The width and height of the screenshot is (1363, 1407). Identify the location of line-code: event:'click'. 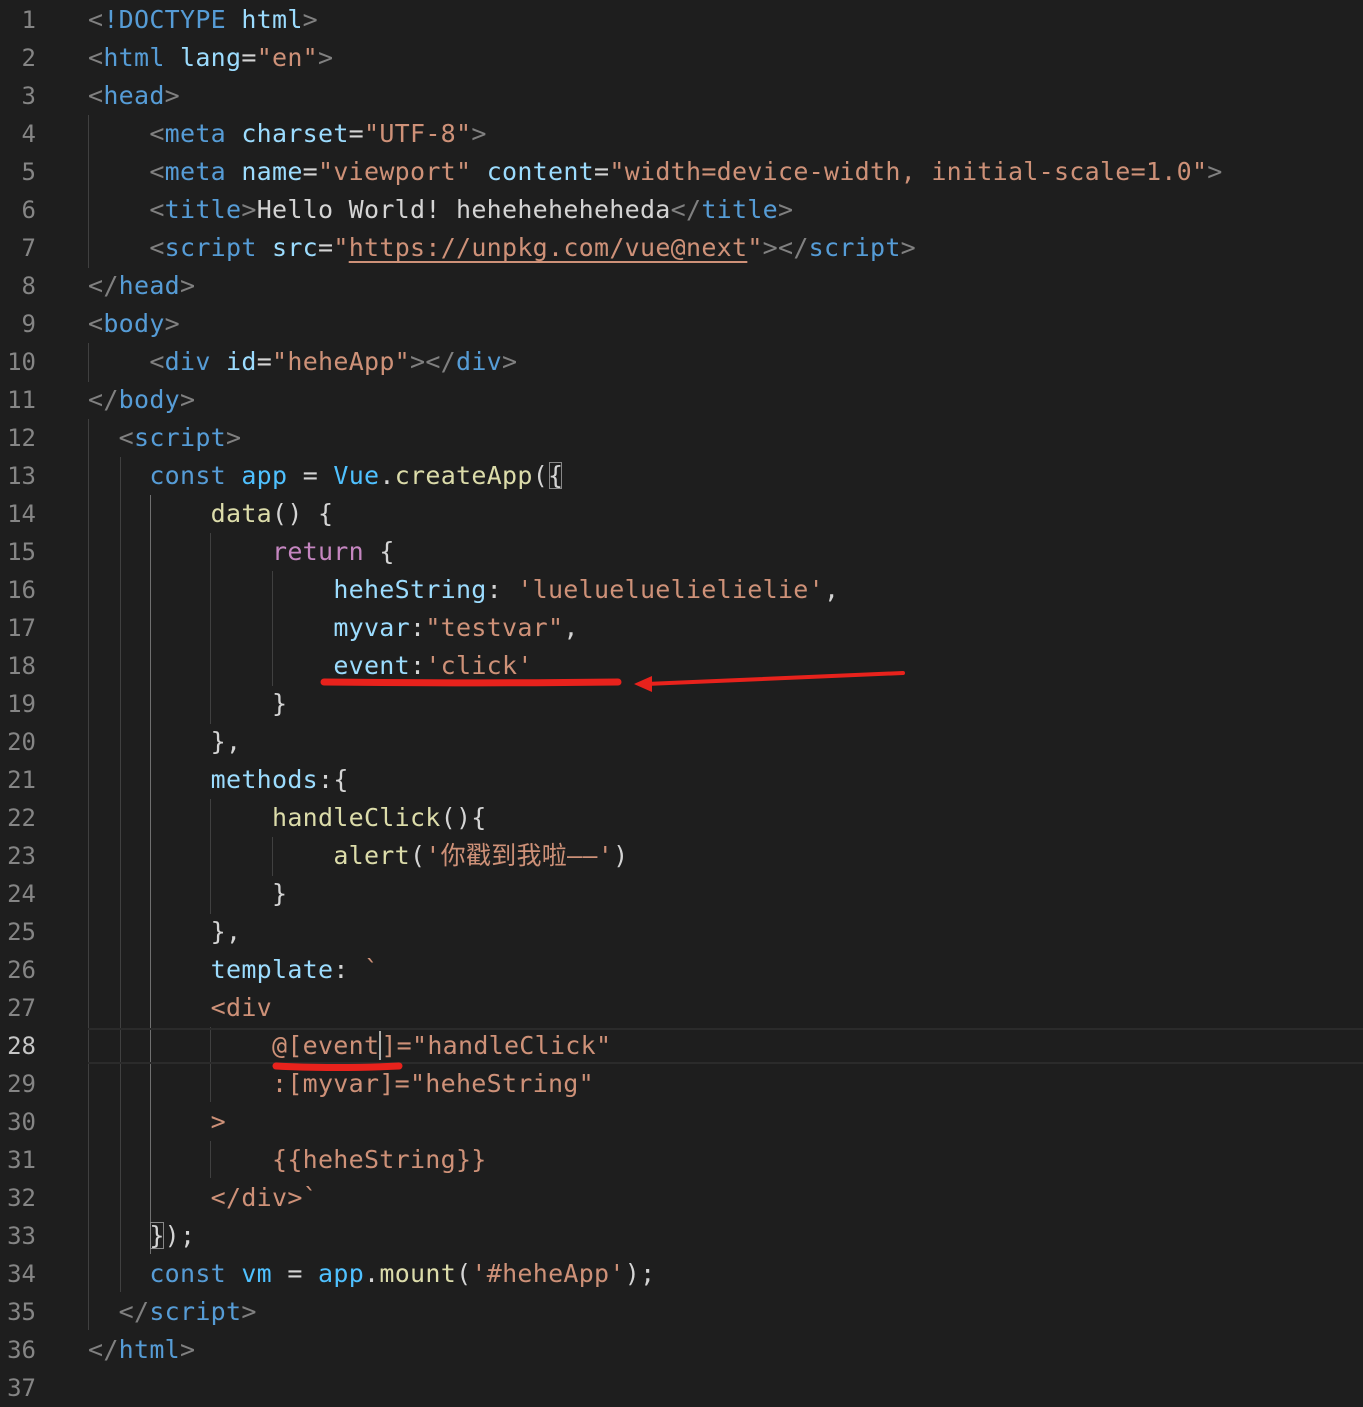
(310, 666).